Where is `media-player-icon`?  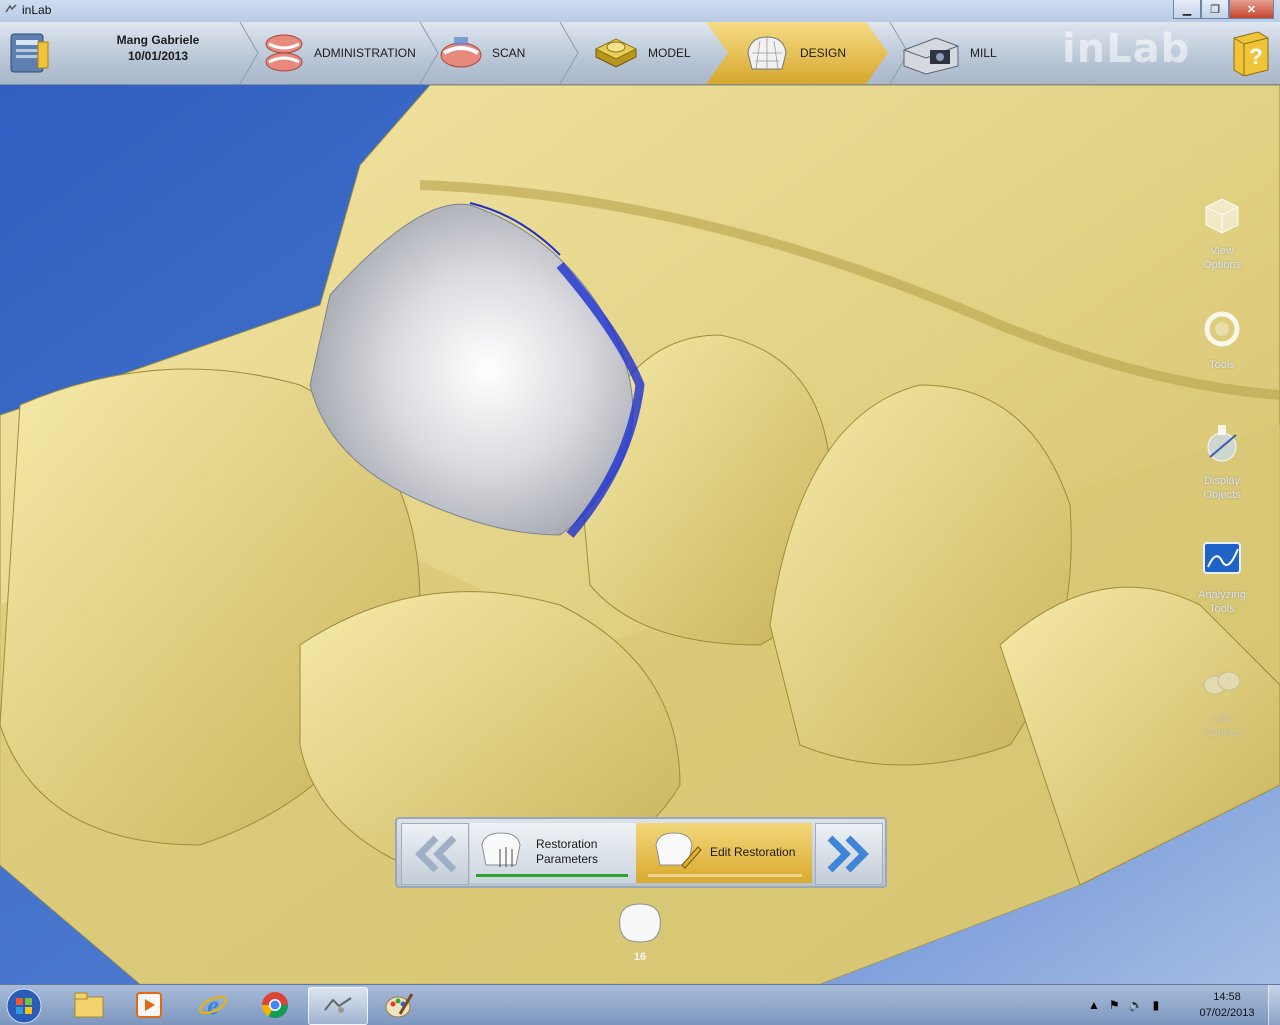
media-player-icon is located at coordinates (149, 1005).